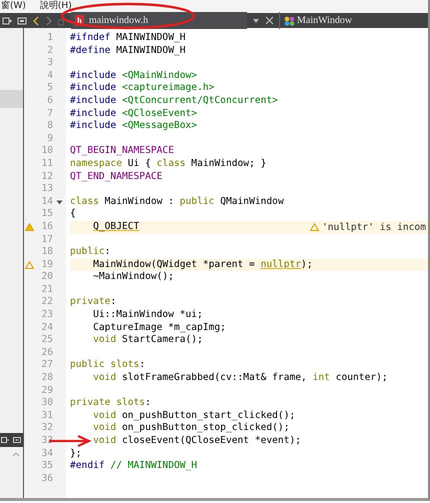 The height and width of the screenshot is (503, 430). What do you see at coordinates (46, 290) in the screenshot?
I see `line-number: 21` at bounding box center [46, 290].